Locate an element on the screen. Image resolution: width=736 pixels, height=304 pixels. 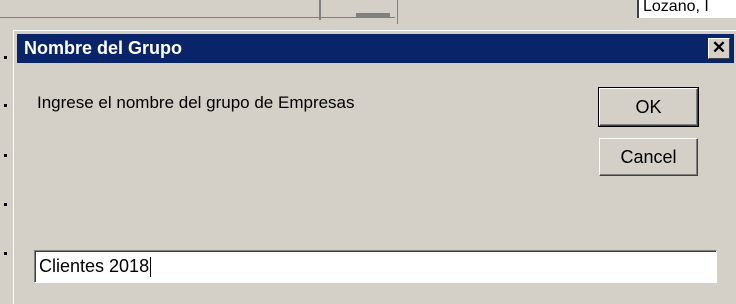
dialog-prompt: Ingrese el nombre del grupo de Empresas is located at coordinates (196, 102).